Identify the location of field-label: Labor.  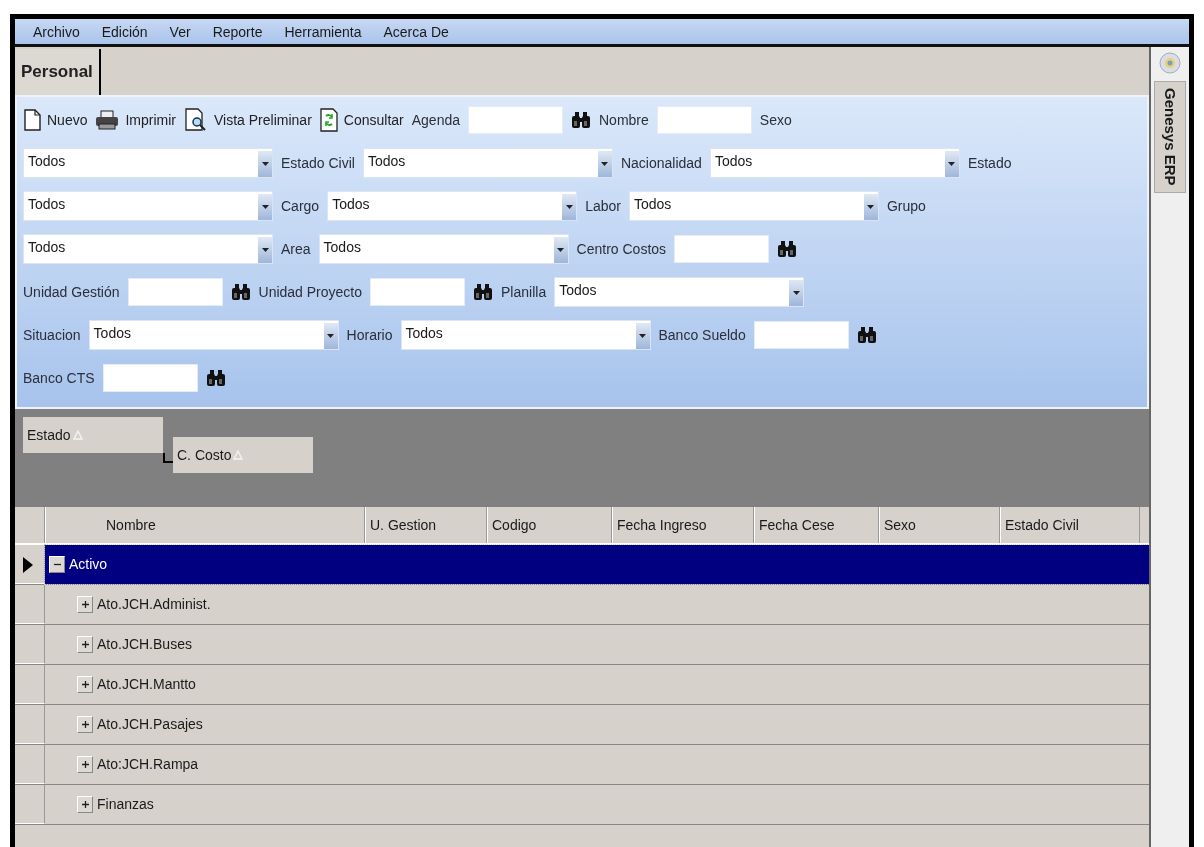
(603, 206).